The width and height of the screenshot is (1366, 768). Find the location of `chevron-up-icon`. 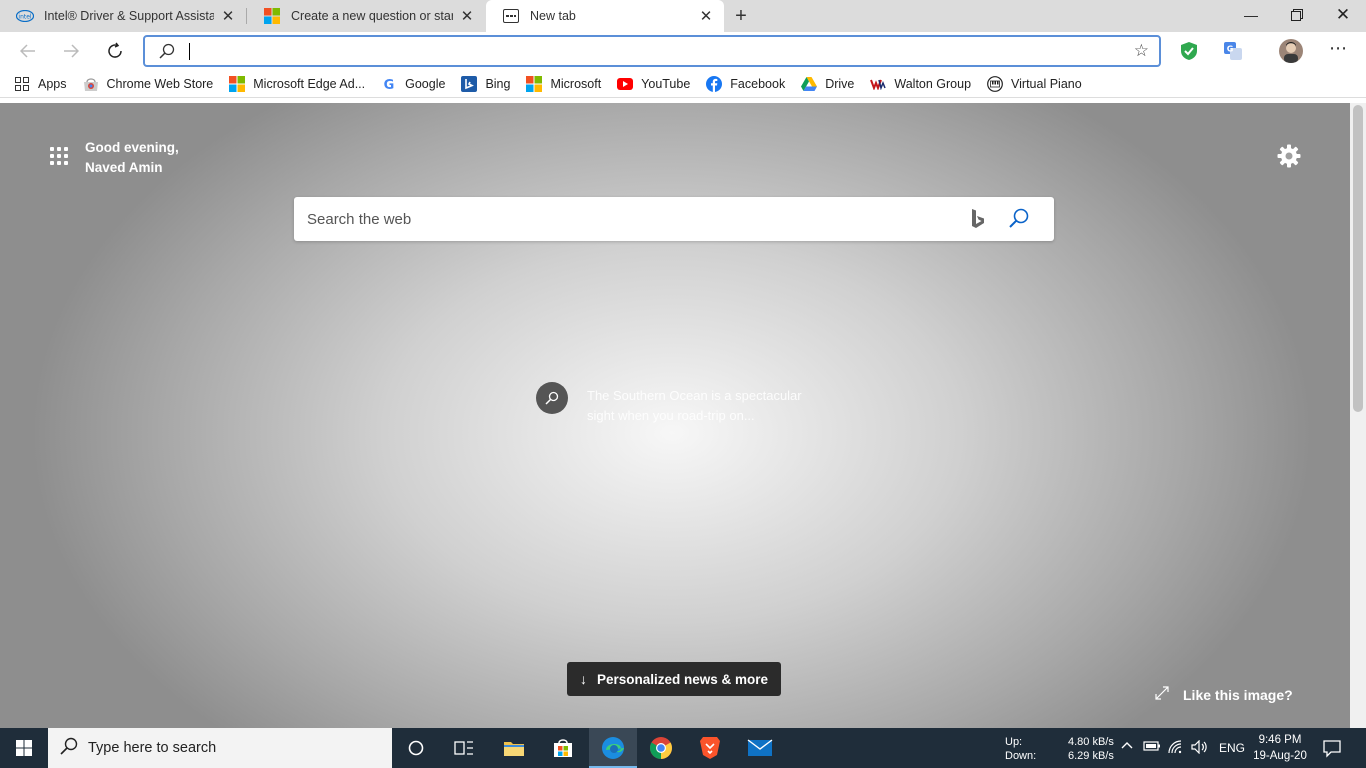

chevron-up-icon is located at coordinates (1127, 747).